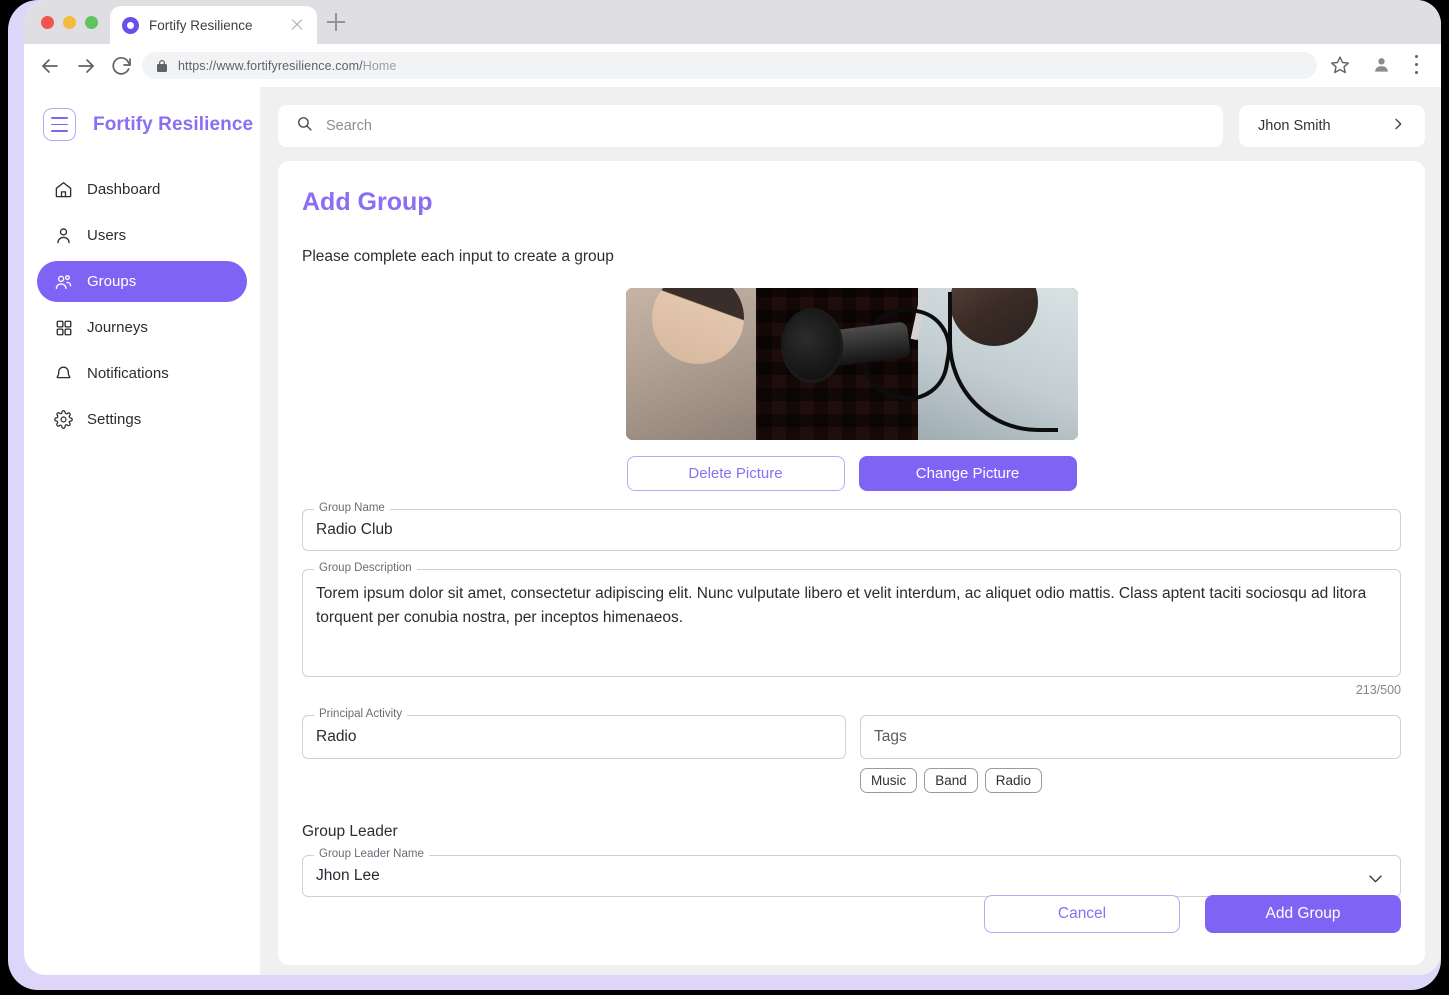  I want to click on tags-placeholder: Tags, so click(890, 736).